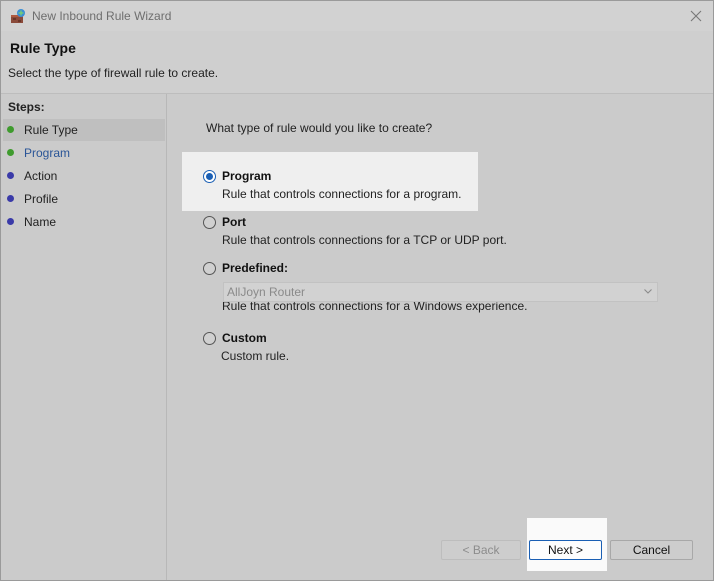  What do you see at coordinates (209, 268) in the screenshot?
I see `predefined-radio` at bounding box center [209, 268].